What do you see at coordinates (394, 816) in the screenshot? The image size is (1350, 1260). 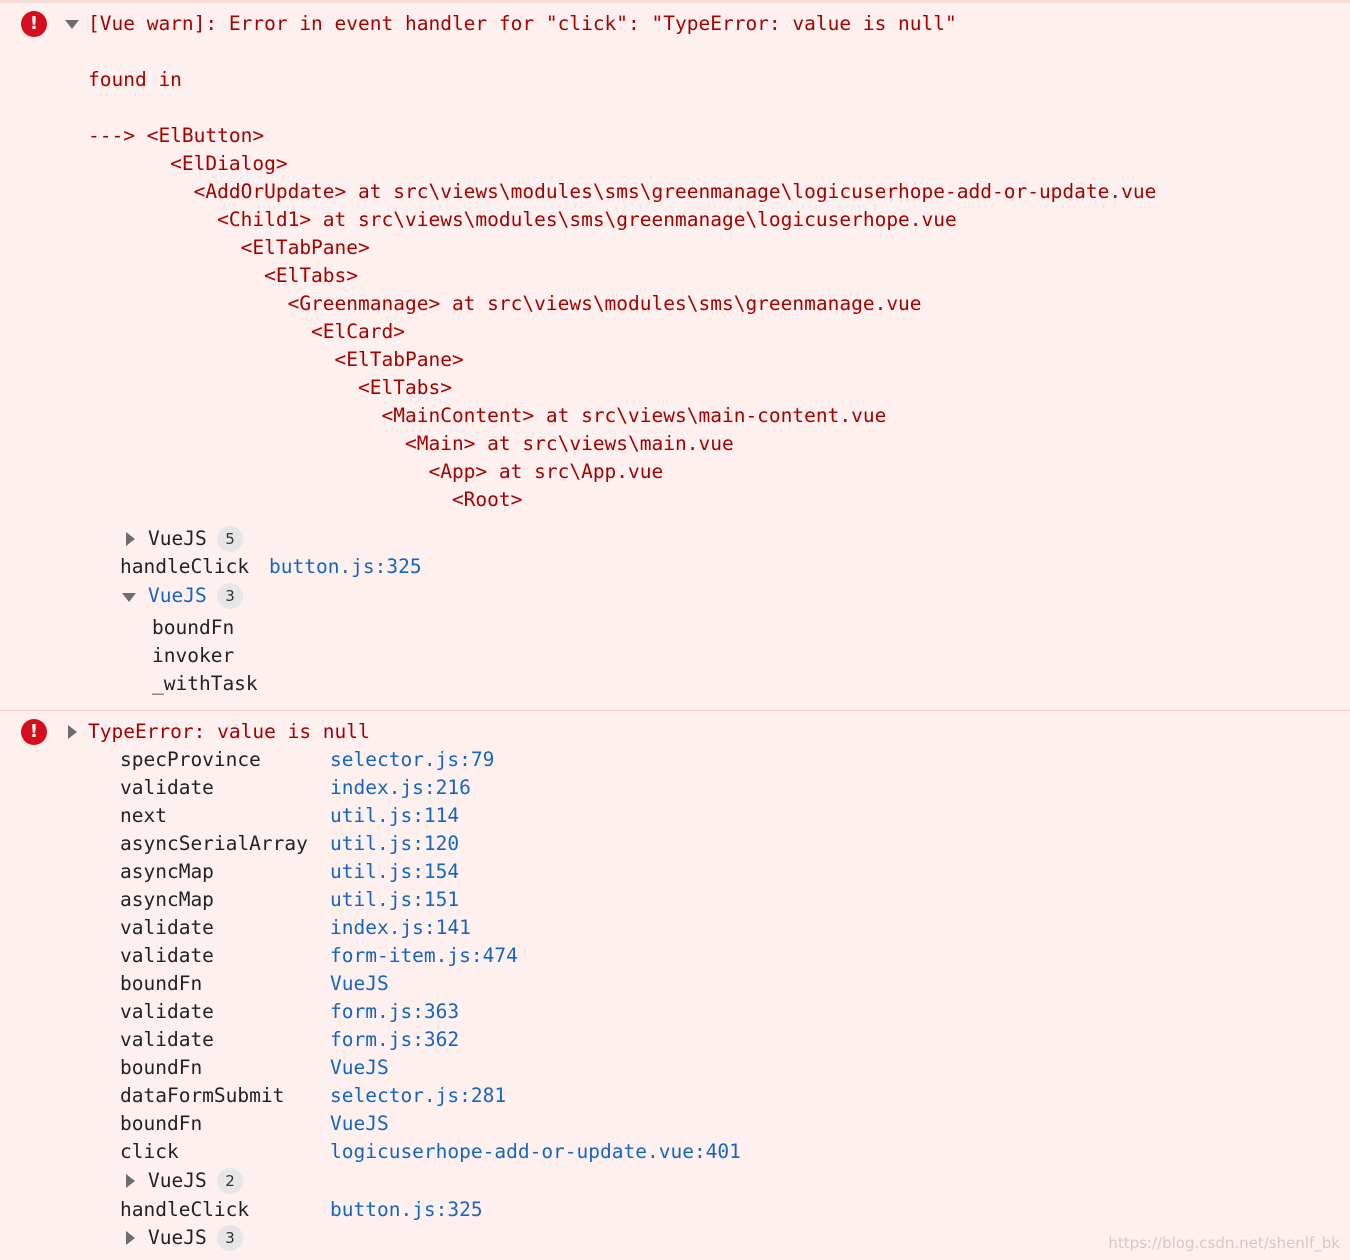 I see `source-link: util.js:114` at bounding box center [394, 816].